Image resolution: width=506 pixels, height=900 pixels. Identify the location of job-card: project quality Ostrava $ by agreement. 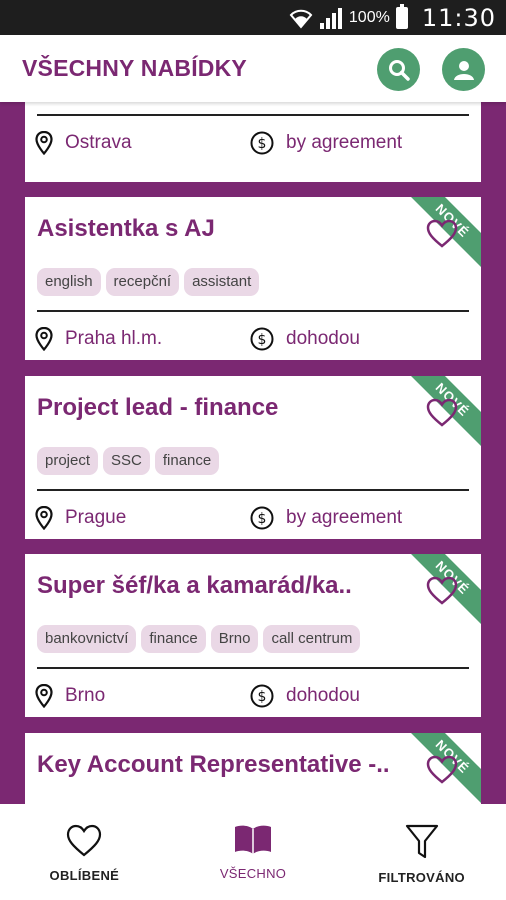
(253, 142).